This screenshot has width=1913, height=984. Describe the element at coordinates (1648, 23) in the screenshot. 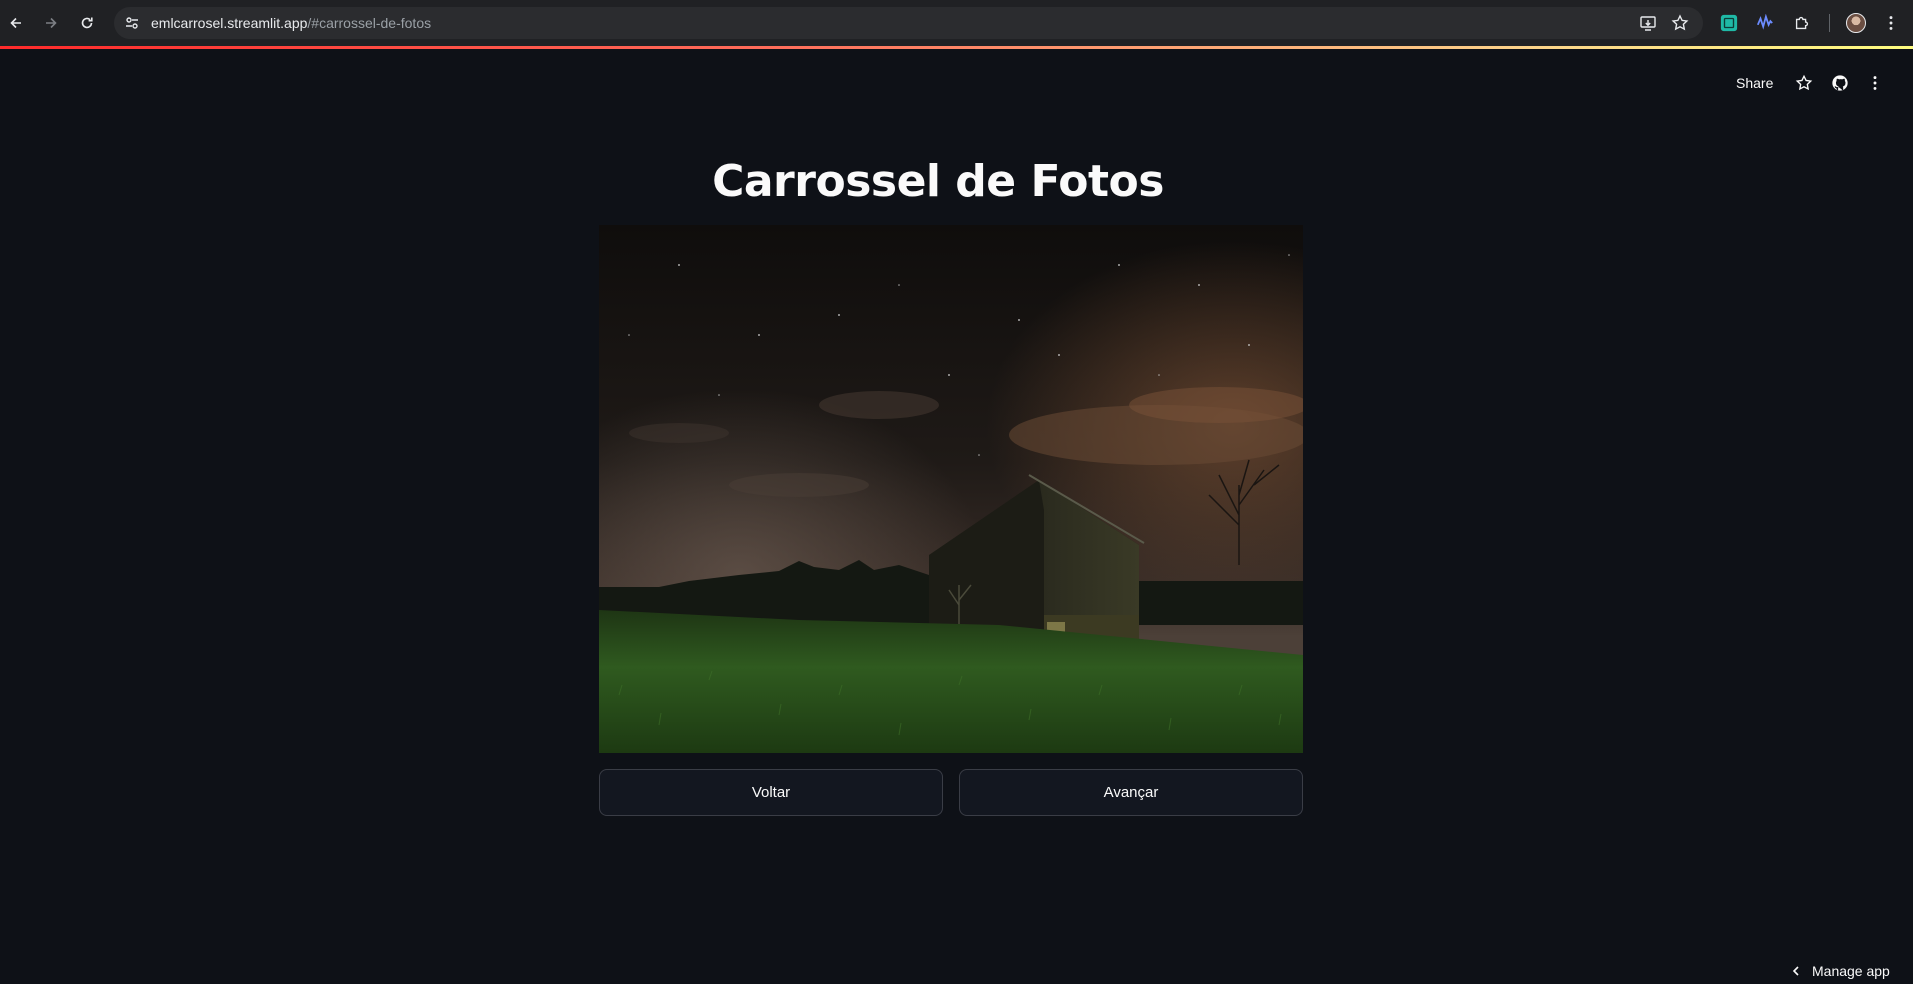

I see `install-app-icon` at that location.